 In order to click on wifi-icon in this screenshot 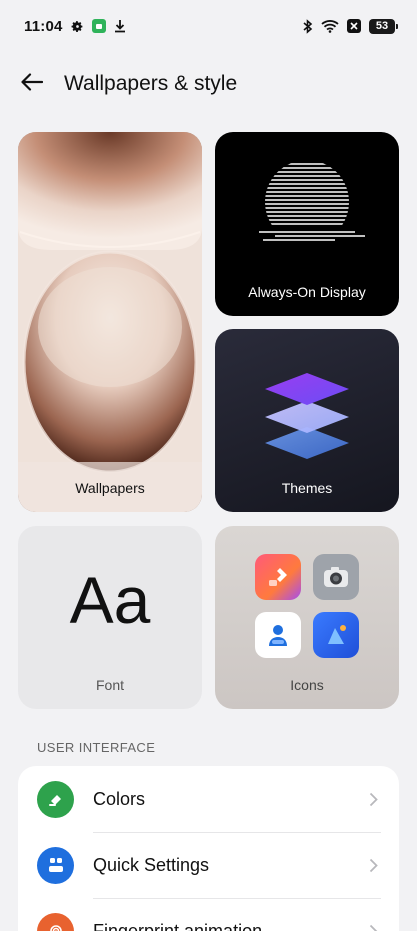, I will do `click(330, 26)`.